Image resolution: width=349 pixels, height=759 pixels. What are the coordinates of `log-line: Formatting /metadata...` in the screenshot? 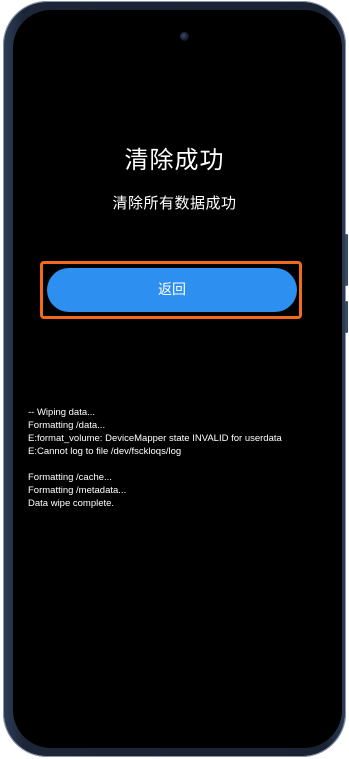 It's located at (77, 490).